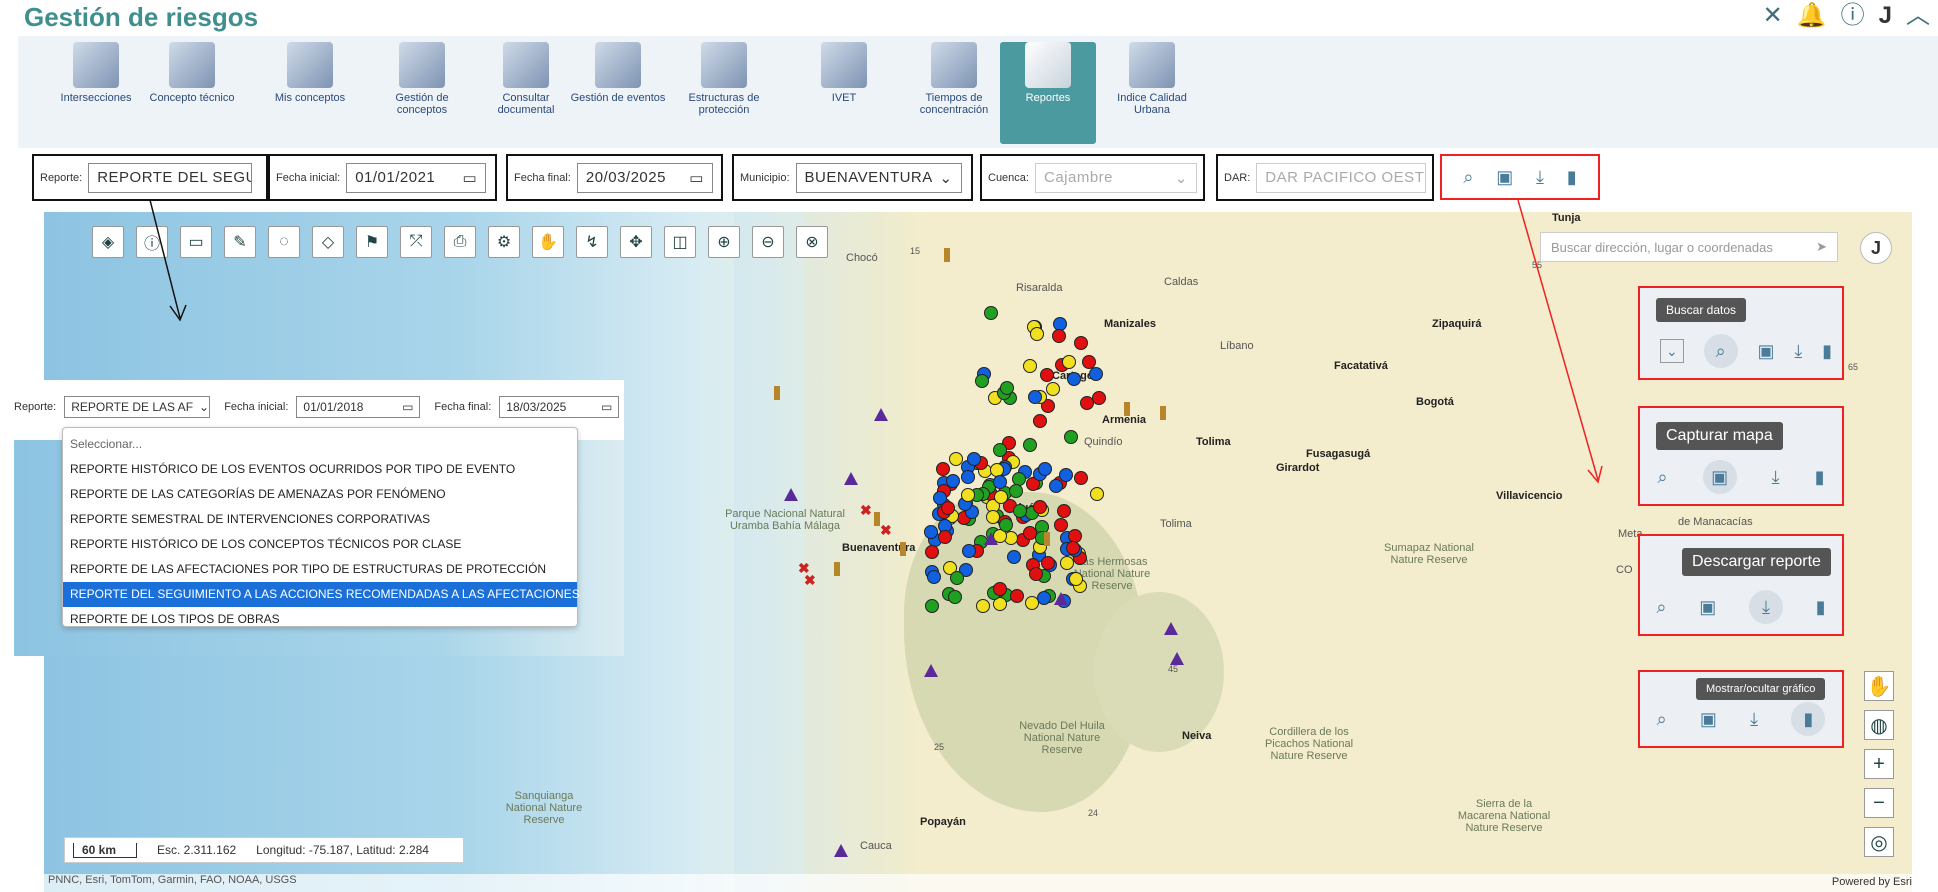  What do you see at coordinates (1879, 725) in the screenshot?
I see `globe-icon: ◍` at bounding box center [1879, 725].